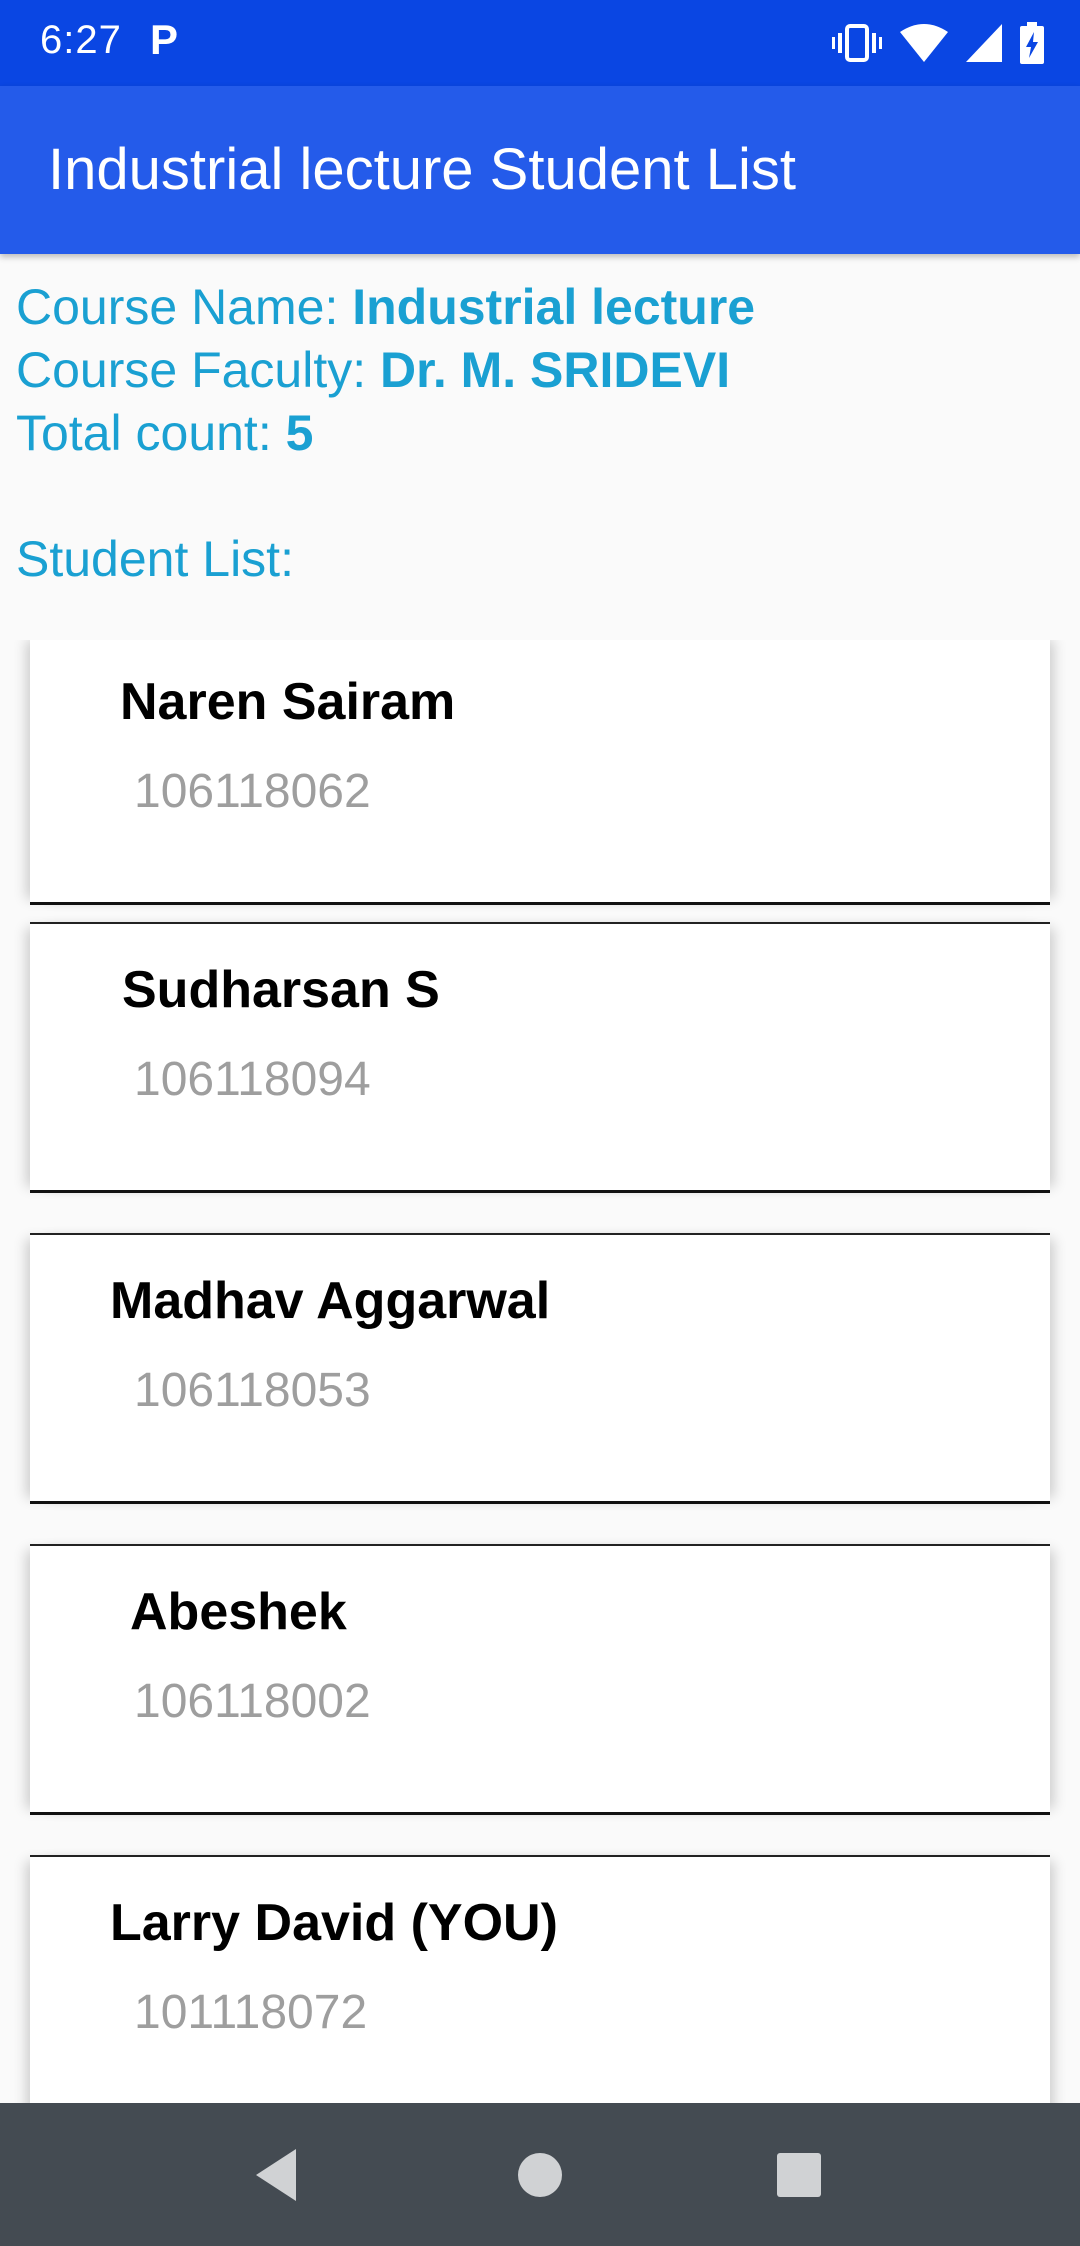  Describe the element at coordinates (252, 791) in the screenshot. I see `student-id: 106118062` at that location.